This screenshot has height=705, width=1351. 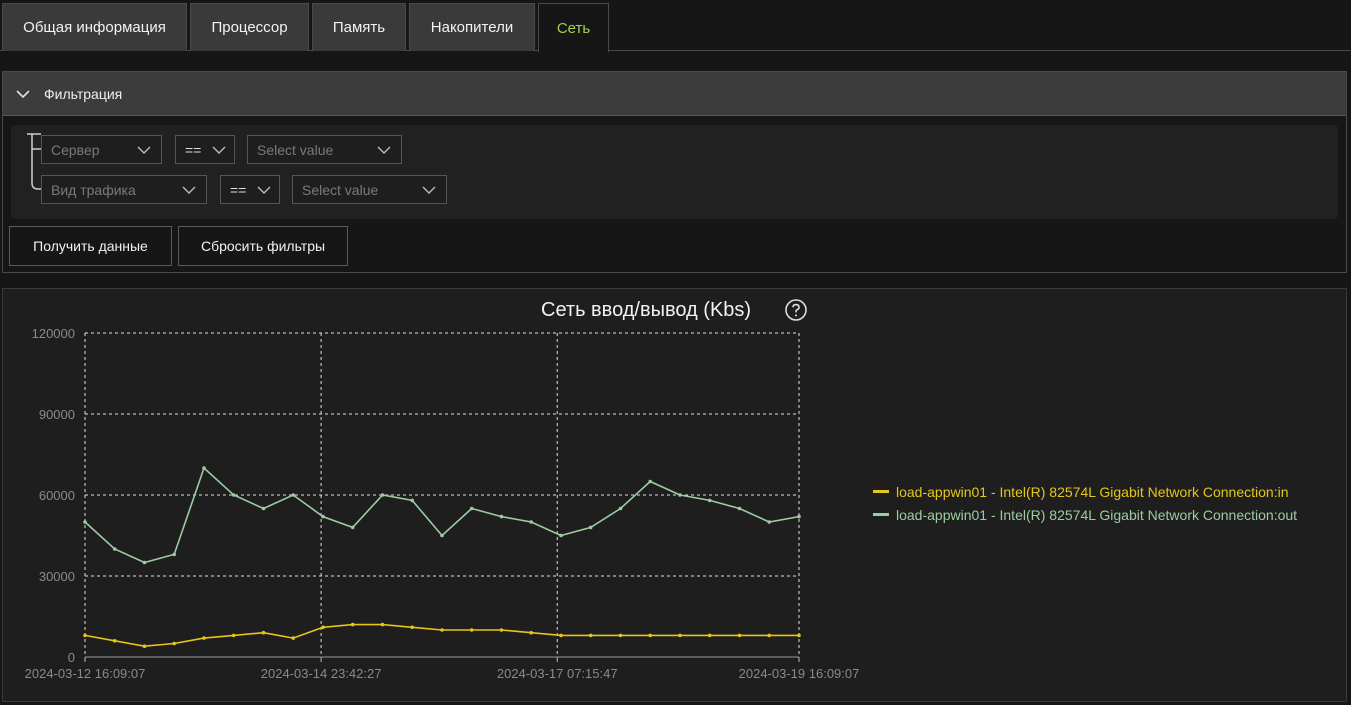 I want to click on field-select-server: Сервер, so click(x=101, y=149).